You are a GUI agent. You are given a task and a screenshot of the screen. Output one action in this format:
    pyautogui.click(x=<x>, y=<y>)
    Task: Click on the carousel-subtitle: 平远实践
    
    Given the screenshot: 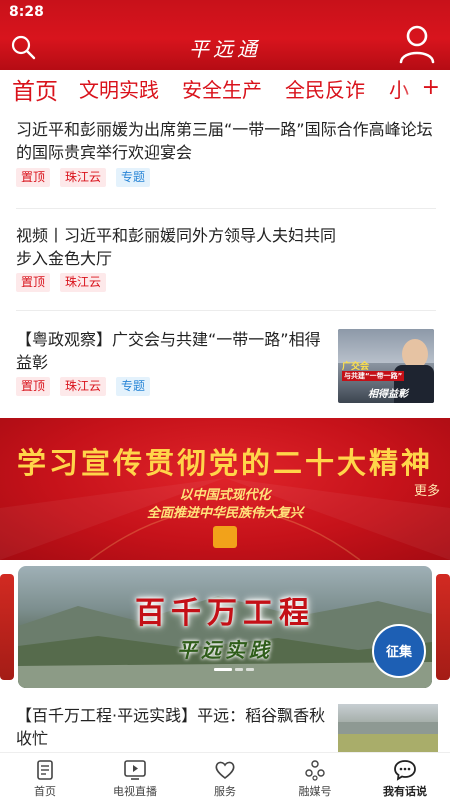 What is the action you would take?
    pyautogui.click(x=225, y=650)
    